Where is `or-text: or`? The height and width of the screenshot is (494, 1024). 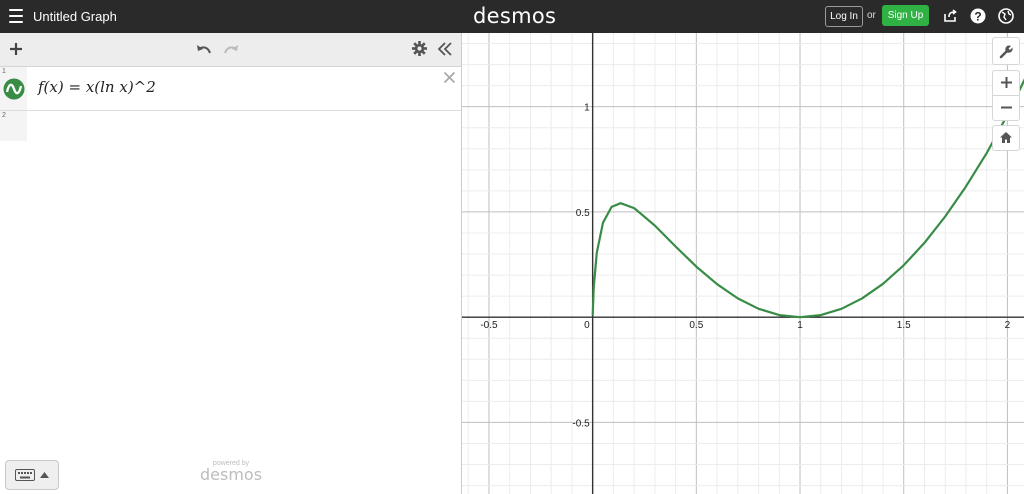
or-text: or is located at coordinates (871, 15).